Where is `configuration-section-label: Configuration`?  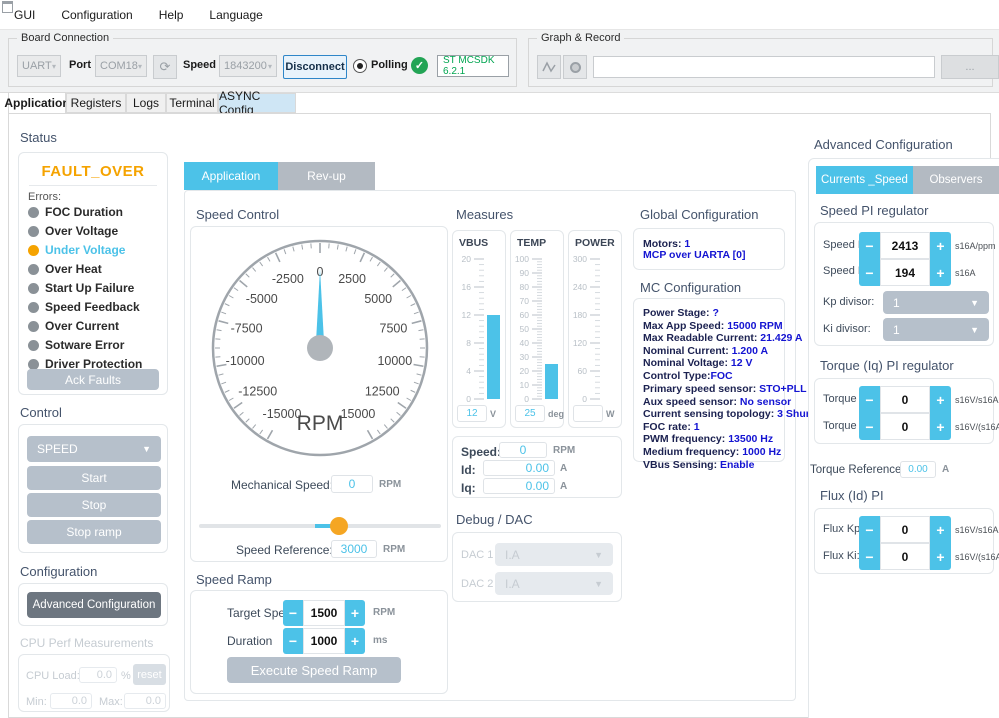
configuration-section-label: Configuration is located at coordinates (59, 571).